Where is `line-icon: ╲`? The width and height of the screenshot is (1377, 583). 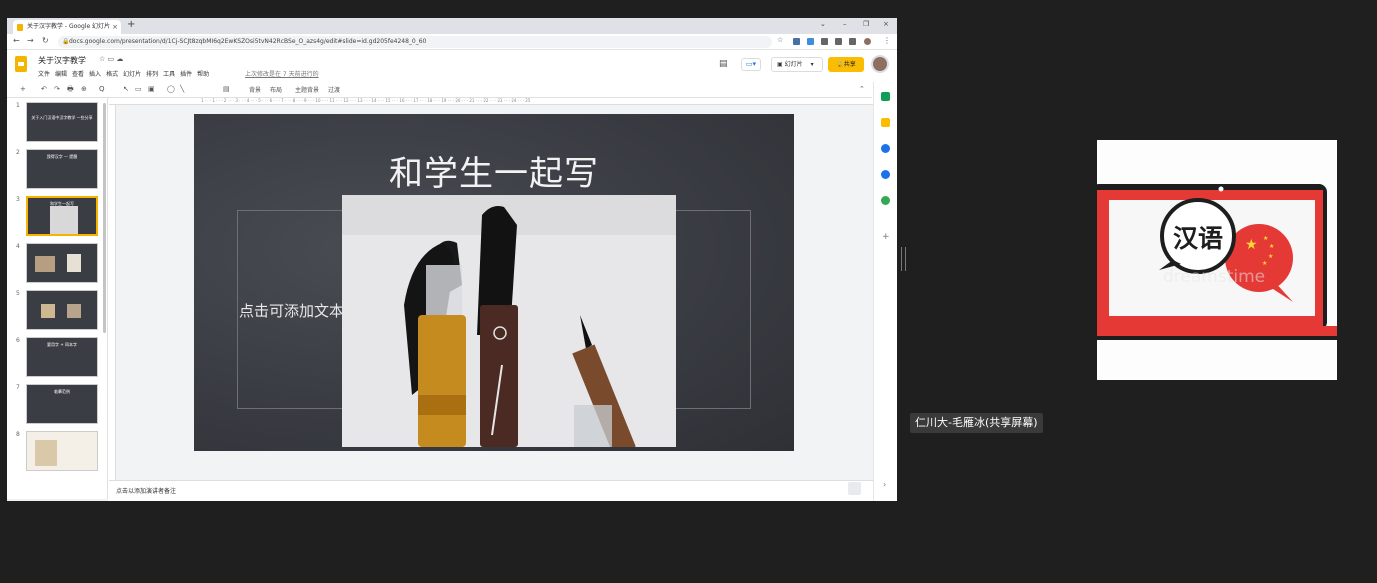 line-icon: ╲ is located at coordinates (182, 89).